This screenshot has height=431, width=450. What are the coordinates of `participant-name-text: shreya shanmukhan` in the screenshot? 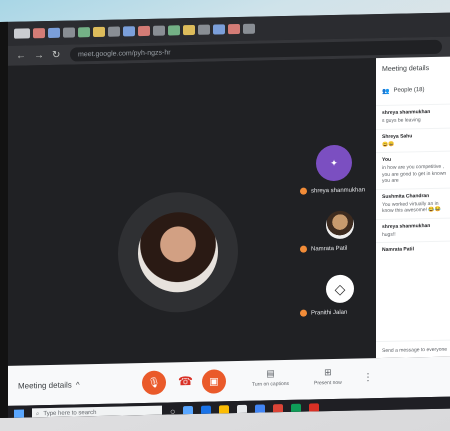 It's located at (338, 190).